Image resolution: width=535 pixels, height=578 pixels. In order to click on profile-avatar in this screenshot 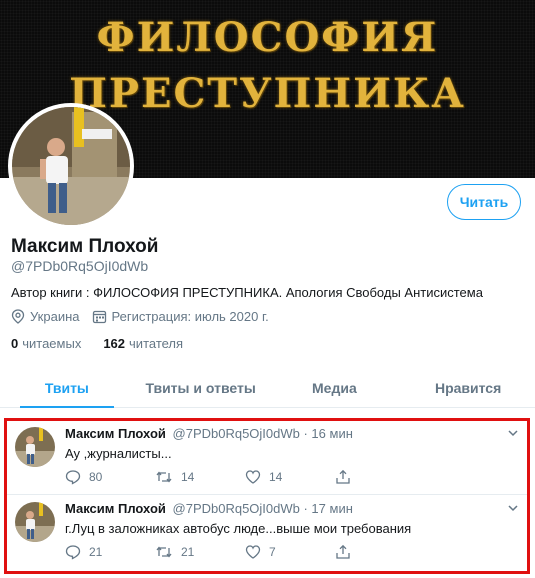, I will do `click(71, 166)`.